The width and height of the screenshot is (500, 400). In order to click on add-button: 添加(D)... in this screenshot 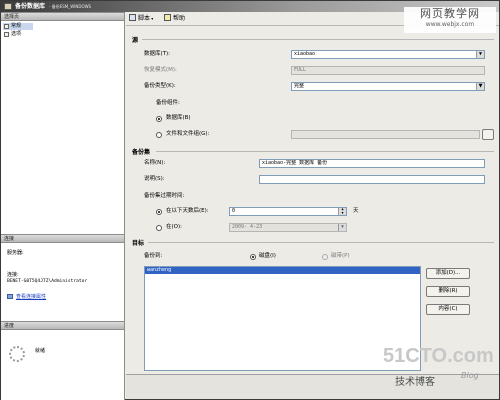, I will do `click(448, 273)`.